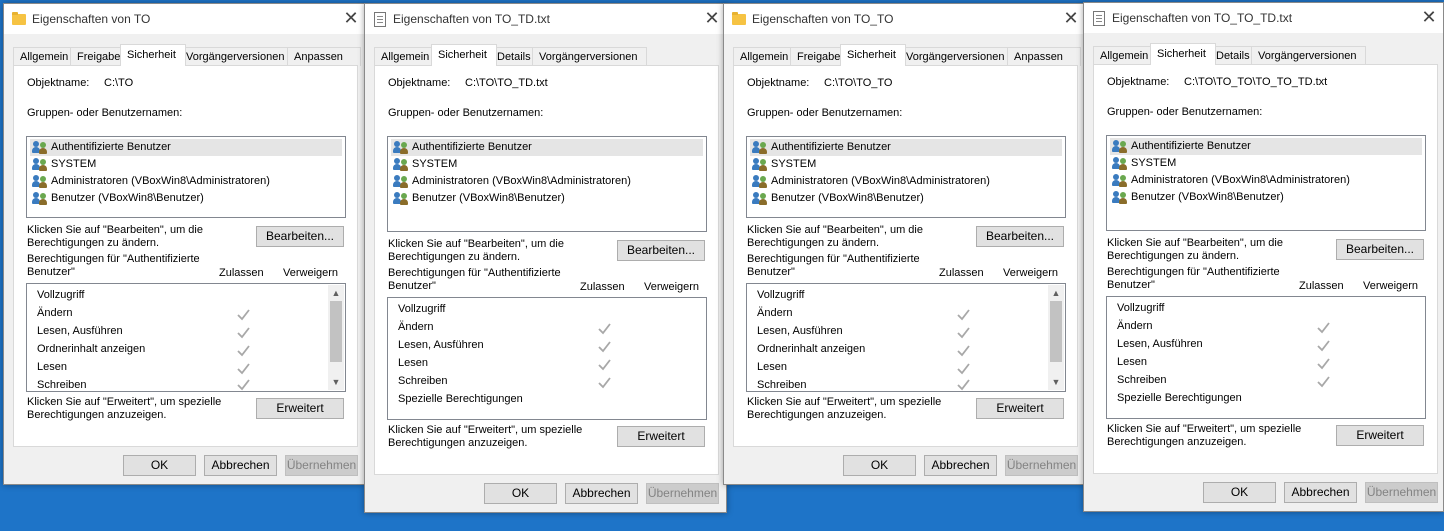 Image resolution: width=1444 pixels, height=531 pixels. What do you see at coordinates (416, 327) in the screenshot?
I see `perm-row: Ändern` at bounding box center [416, 327].